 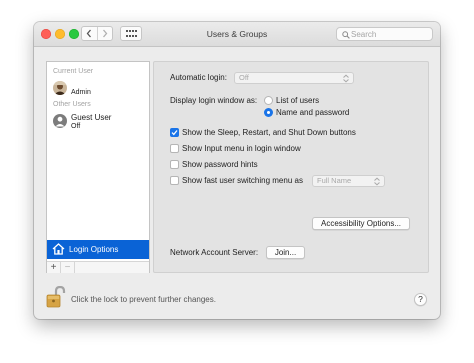 I want to click on name-and-password-label: Name and password, so click(x=313, y=112).